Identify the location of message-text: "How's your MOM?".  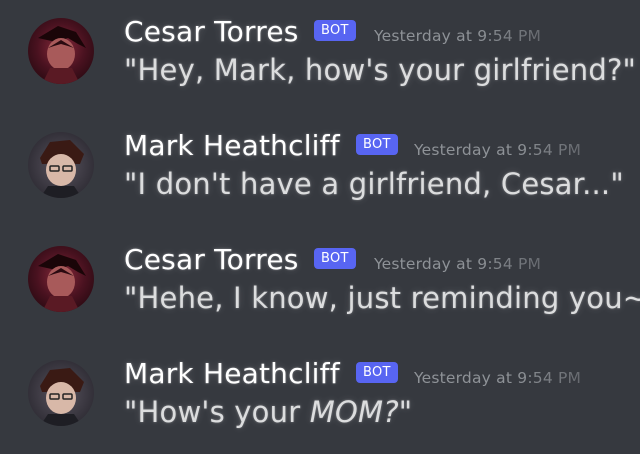
(268, 412).